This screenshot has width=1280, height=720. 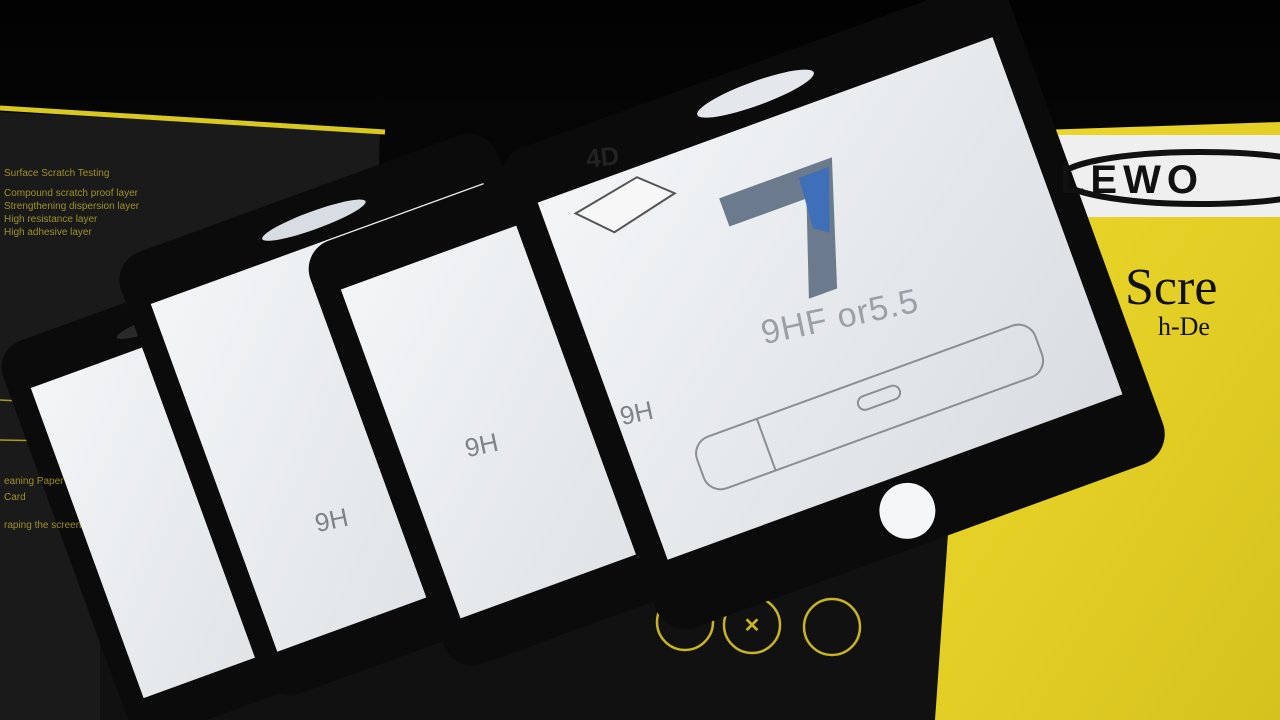 What do you see at coordinates (1184, 326) in the screenshot?
I see `package-subheading: h-De` at bounding box center [1184, 326].